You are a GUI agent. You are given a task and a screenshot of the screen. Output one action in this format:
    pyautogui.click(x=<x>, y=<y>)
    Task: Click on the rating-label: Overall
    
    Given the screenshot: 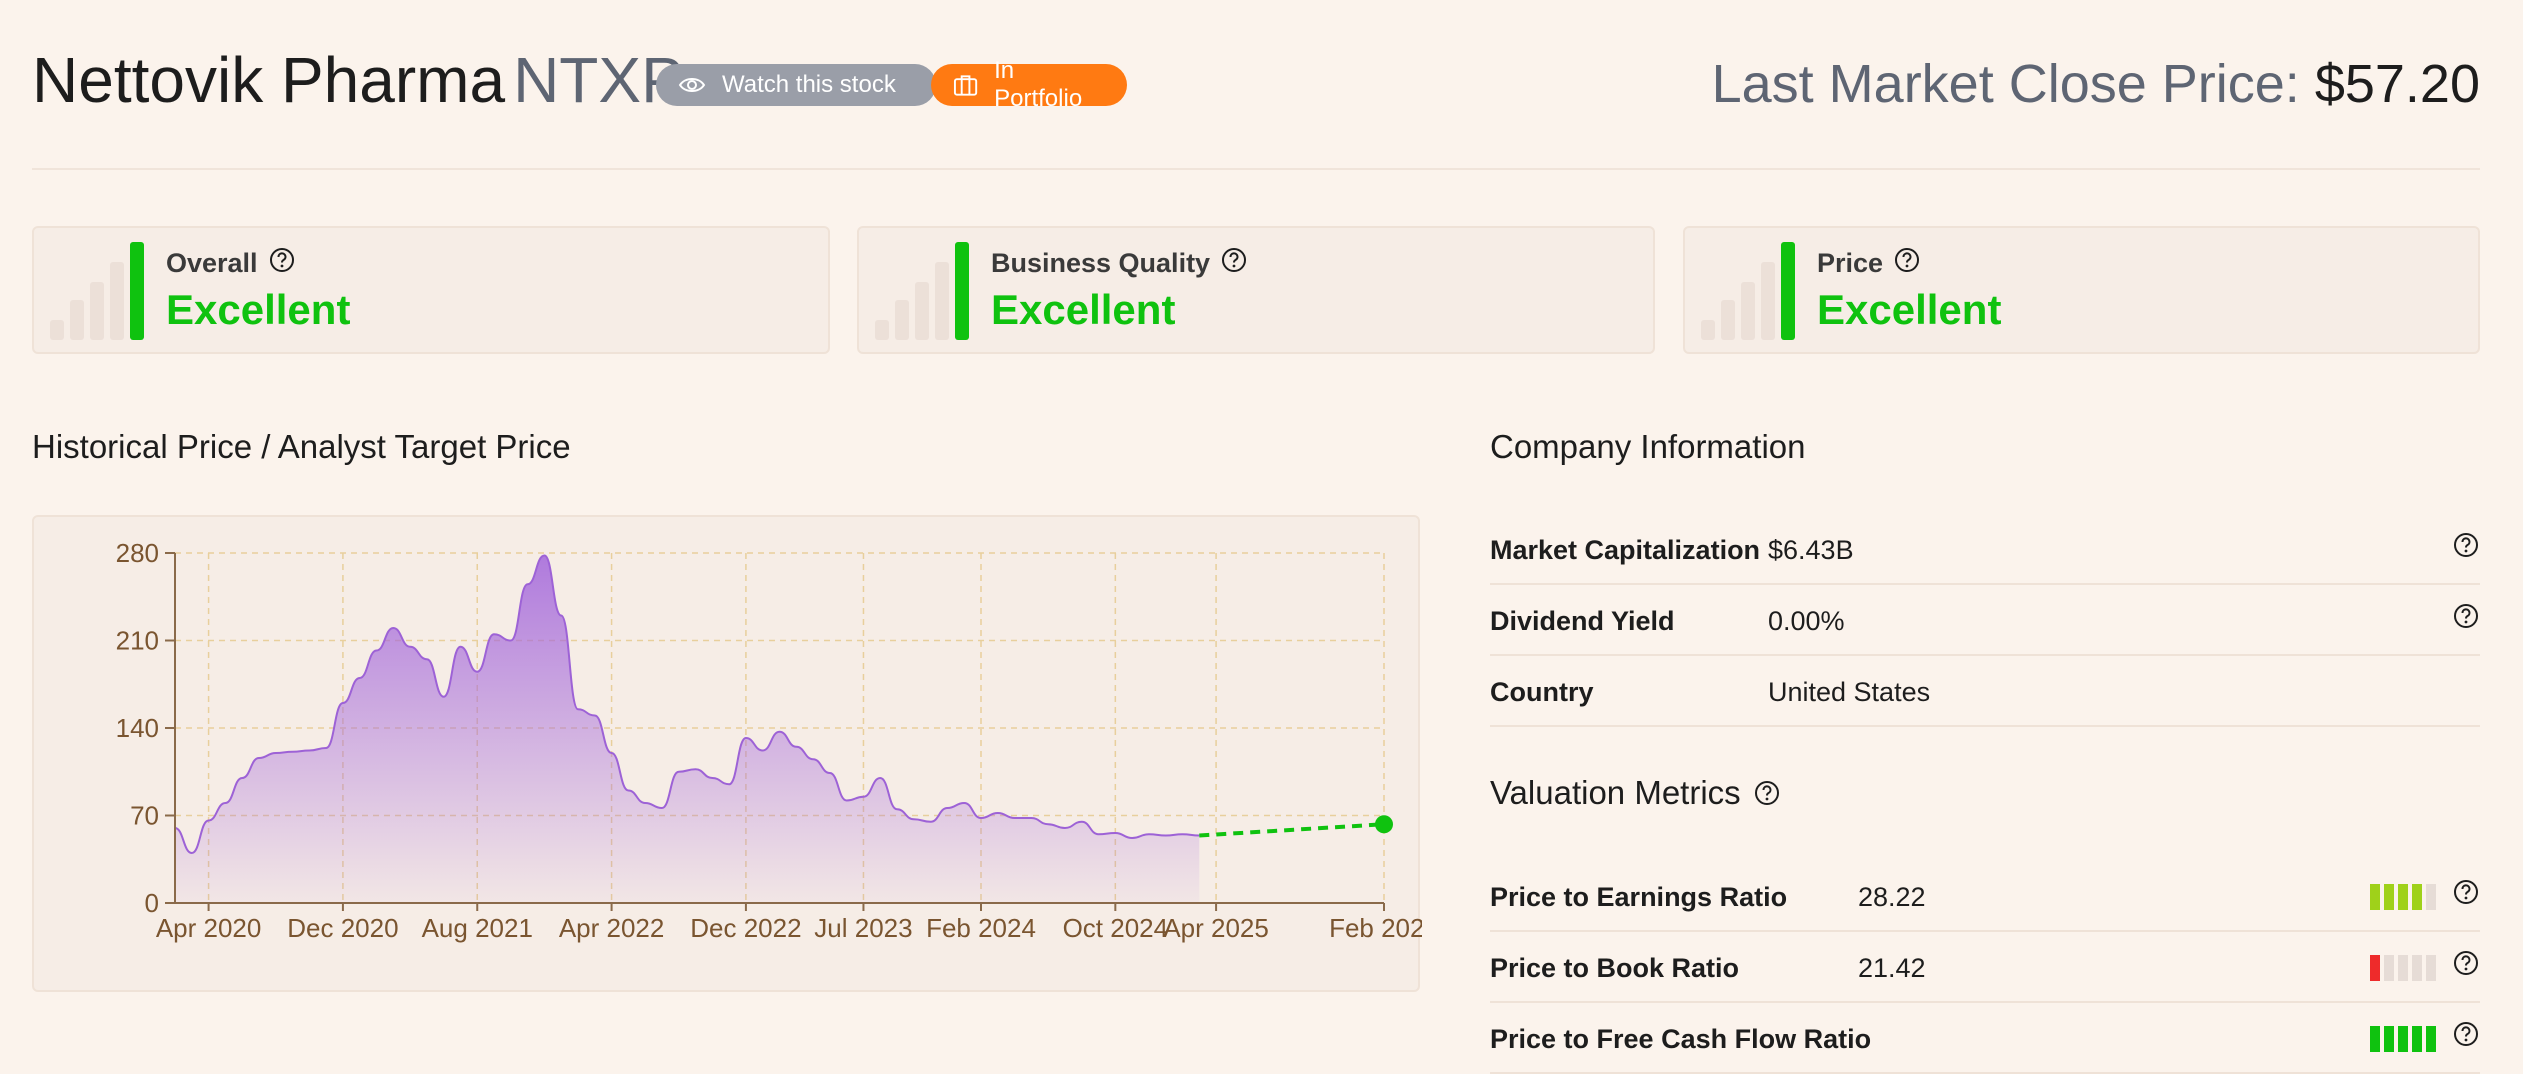 What is the action you would take?
    pyautogui.click(x=231, y=263)
    